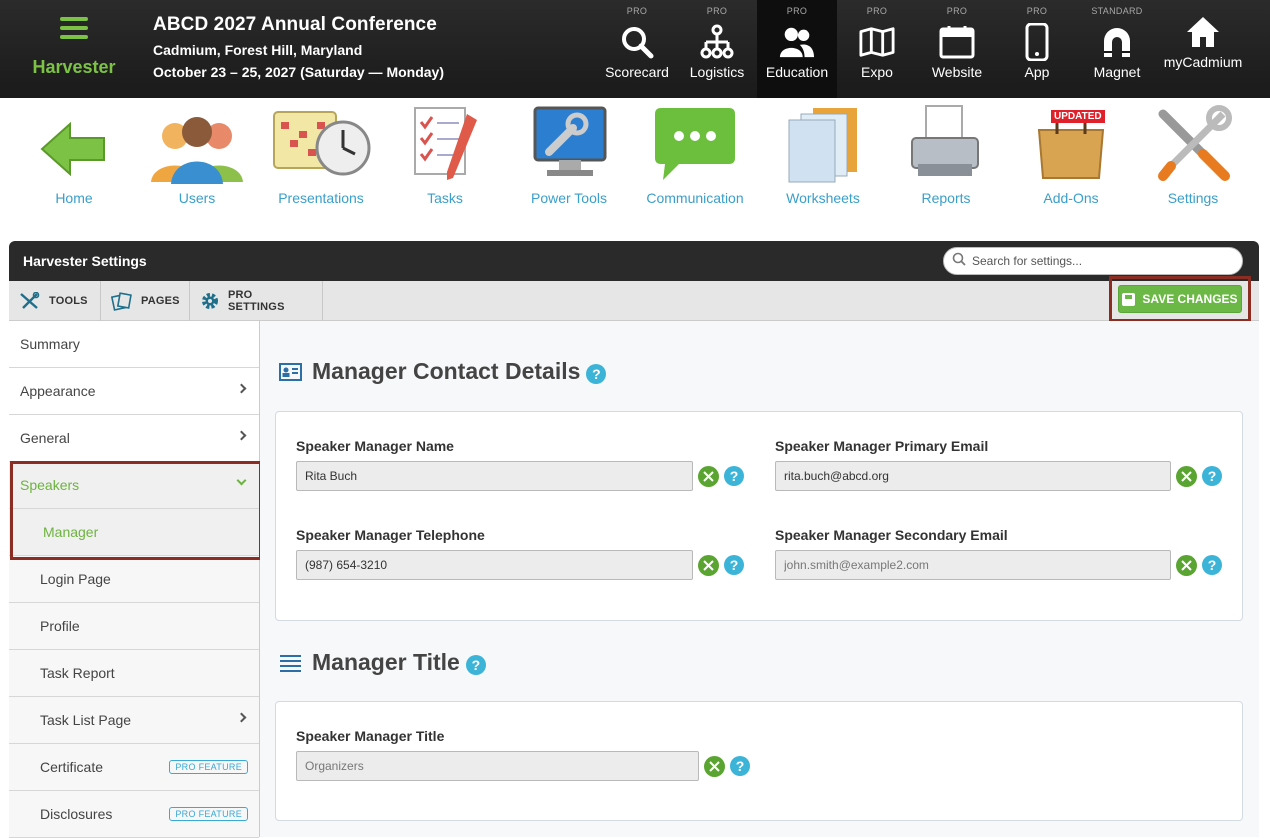  I want to click on conference-location: Cadmium, Forest Hill, Maryland, so click(258, 50).